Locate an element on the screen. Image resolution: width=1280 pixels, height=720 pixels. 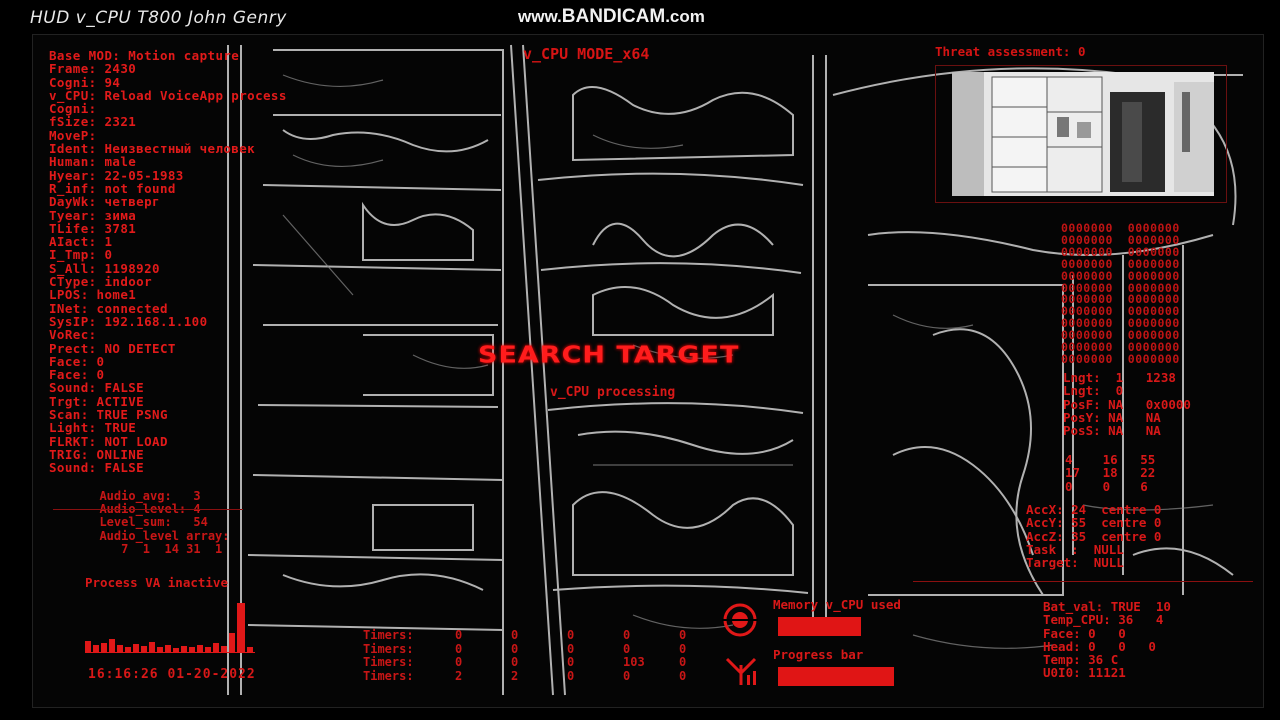
camera-thumbnail-frame is located at coordinates (1081, 134).